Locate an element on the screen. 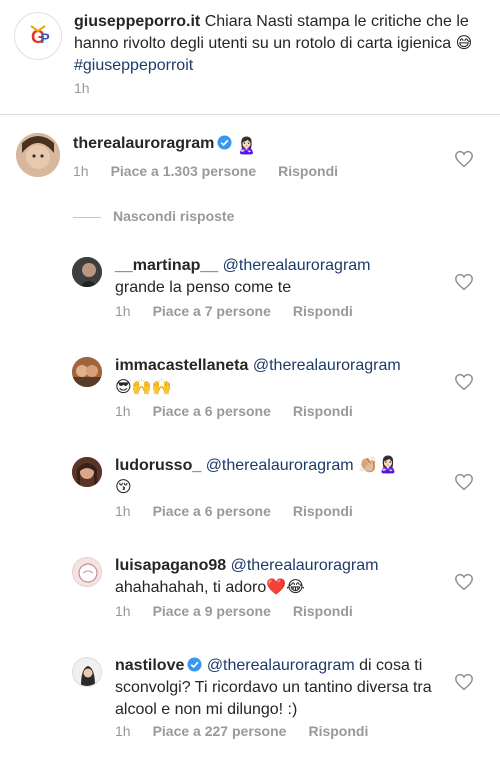 This screenshot has width=500, height=761. reply-likes-link: Piace a 227 persone is located at coordinates (220, 731).